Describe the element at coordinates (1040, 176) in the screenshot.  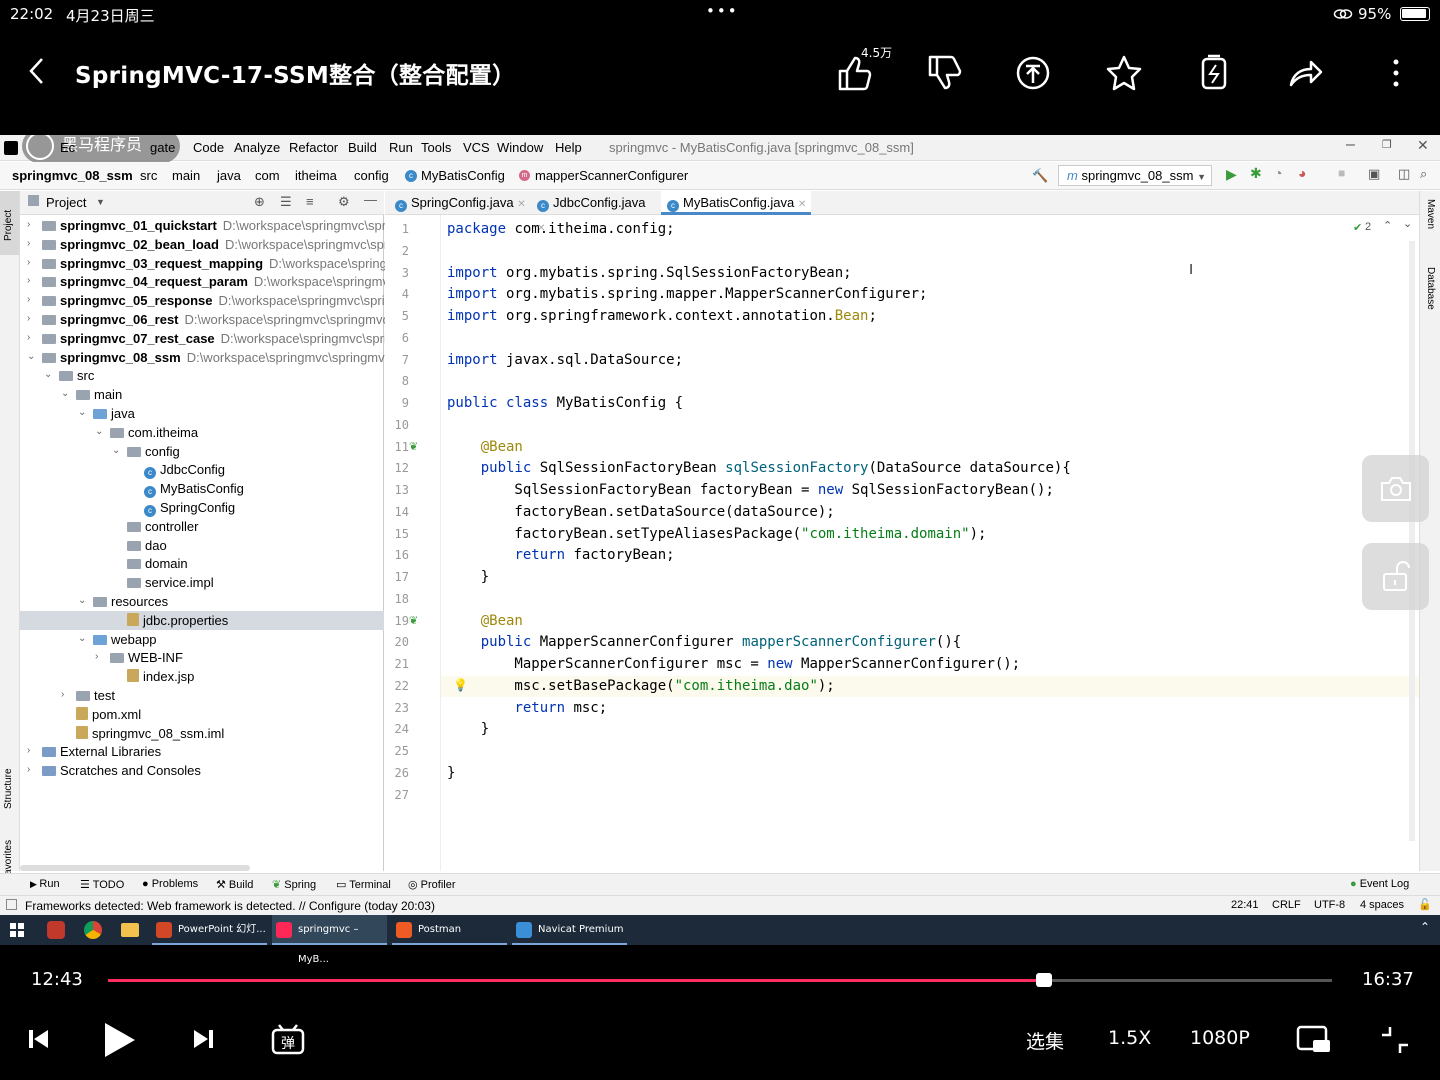
I see `build-hammer-icon: 🔨` at that location.